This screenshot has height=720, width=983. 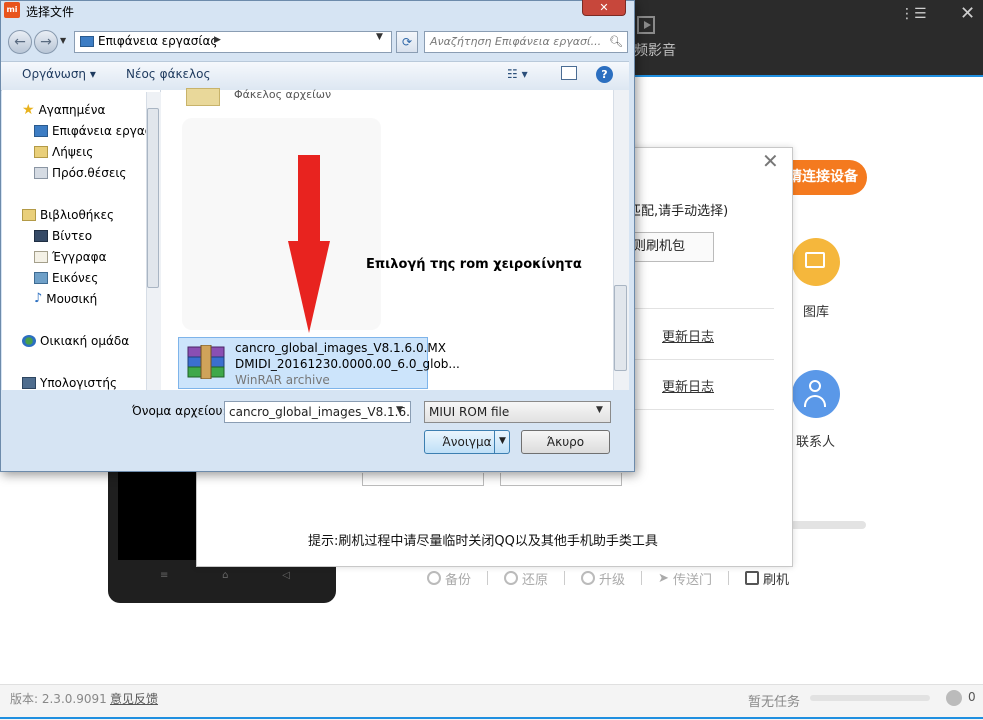 What do you see at coordinates (434, 578) in the screenshot?
I see `backup-icon` at bounding box center [434, 578].